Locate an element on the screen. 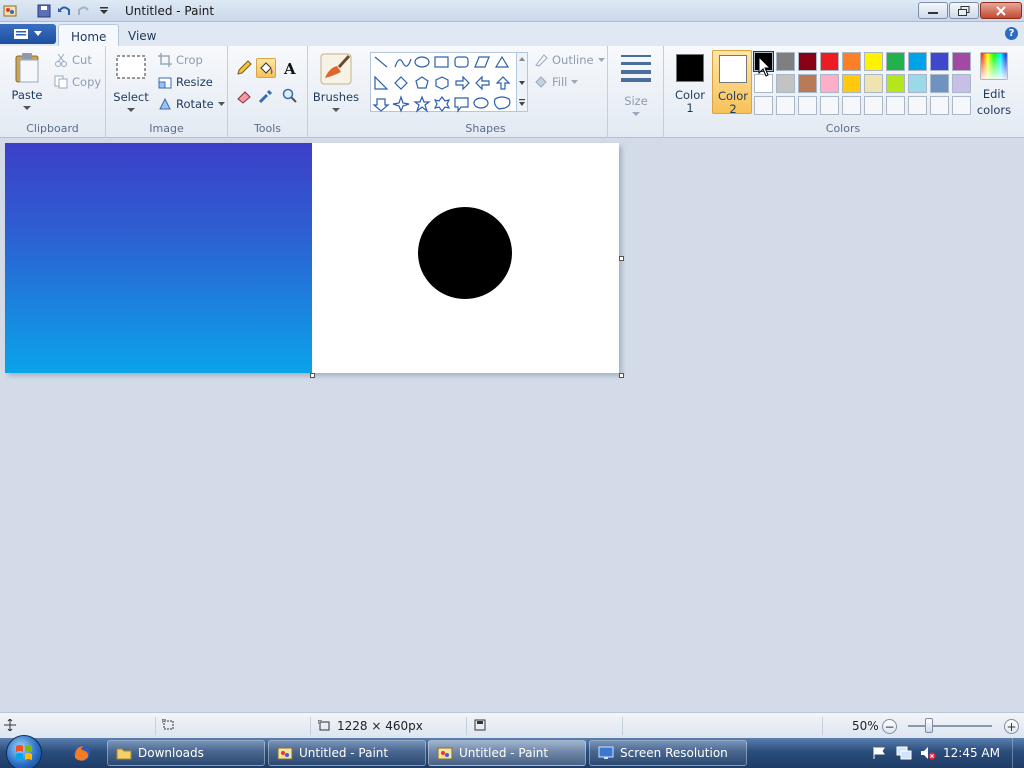 The height and width of the screenshot is (768, 1024). rotate-button: Rotate is located at coordinates (191, 104).